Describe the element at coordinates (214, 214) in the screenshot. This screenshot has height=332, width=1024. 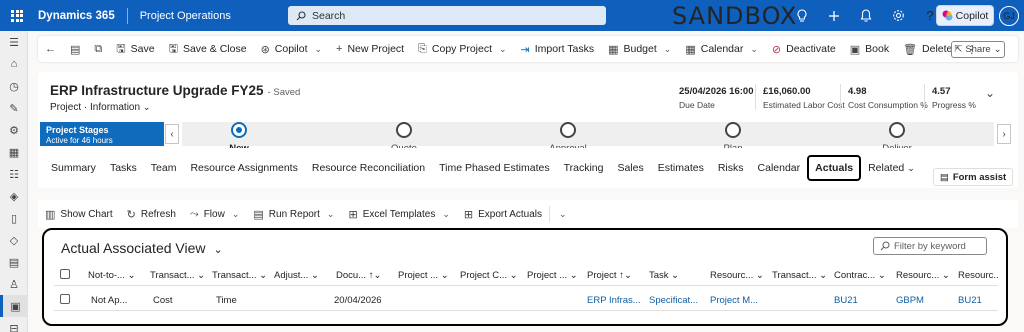
I see `flow-button: ⤳ Flow ⌄` at that location.